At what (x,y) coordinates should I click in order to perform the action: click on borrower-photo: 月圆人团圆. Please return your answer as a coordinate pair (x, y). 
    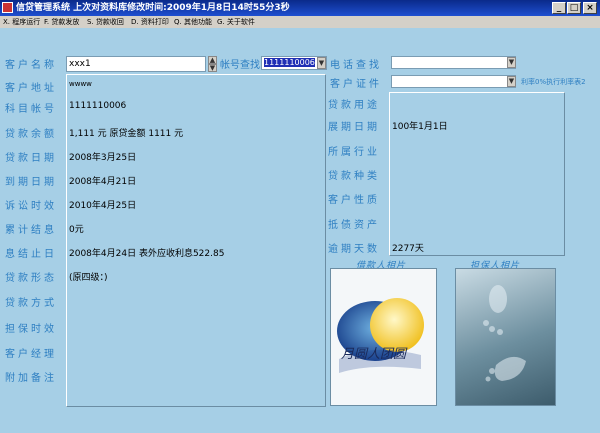
    Looking at the image, I should click on (383, 337).